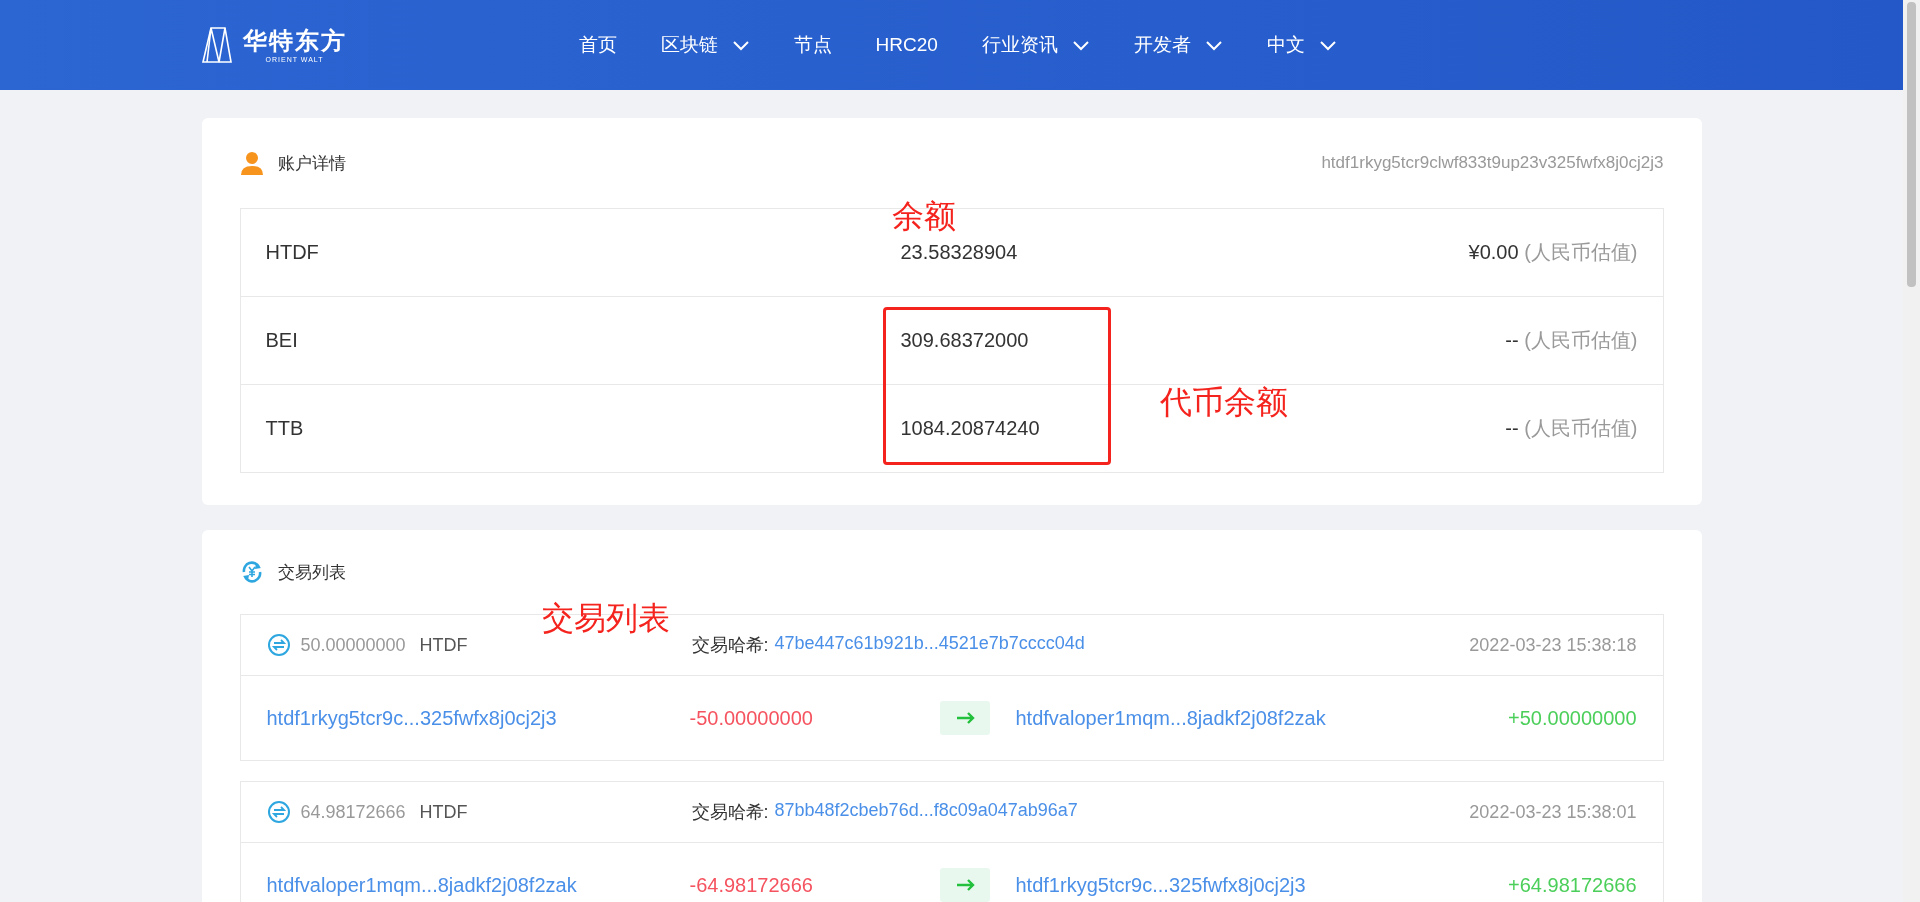 This screenshot has height=902, width=1920. I want to click on sender-address-link: htdfvaloper1mqm...8jadkf2j08f2zak, so click(478, 885).